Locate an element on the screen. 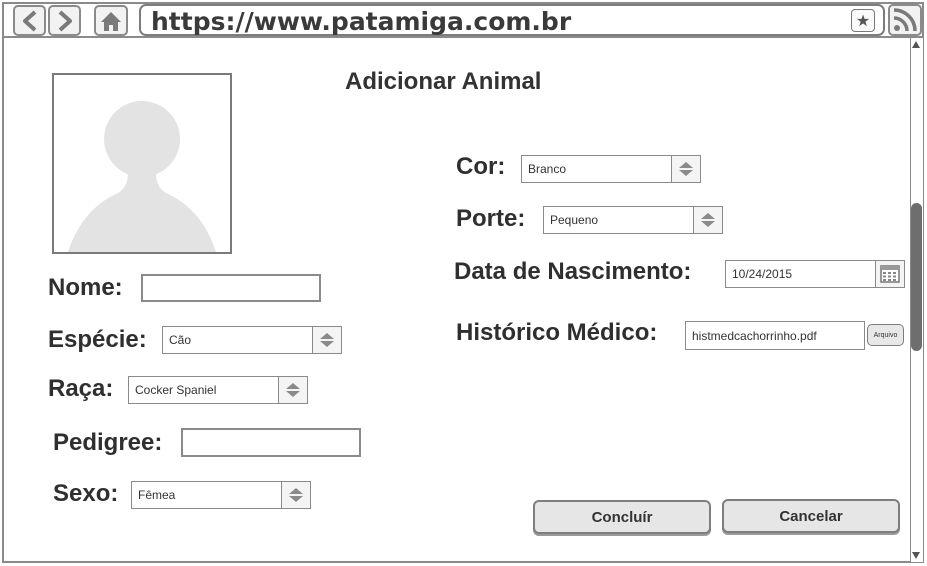 The image size is (927, 566). sexo-value: Fêmea is located at coordinates (157, 495).